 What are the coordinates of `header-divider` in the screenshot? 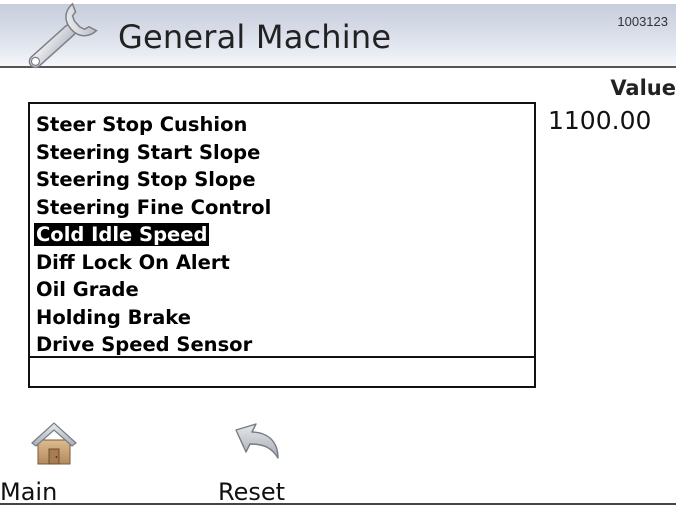 It's located at (338, 67).